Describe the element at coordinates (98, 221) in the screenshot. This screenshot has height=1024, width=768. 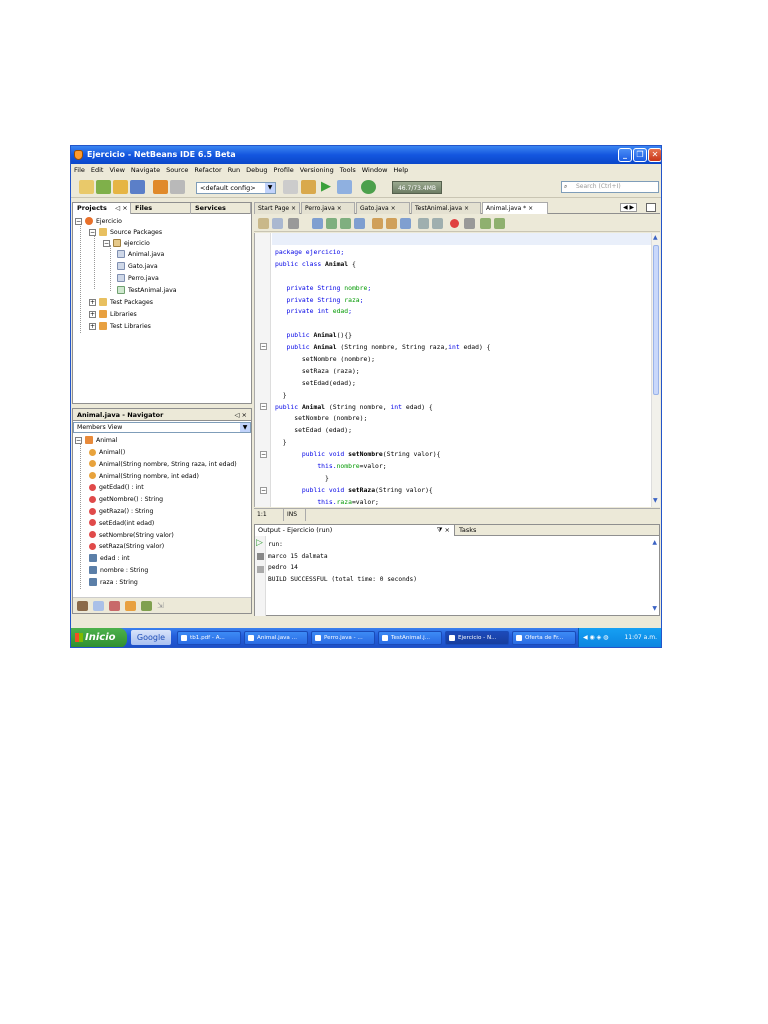
I see `tree-item-project: − Ejercicio` at that location.